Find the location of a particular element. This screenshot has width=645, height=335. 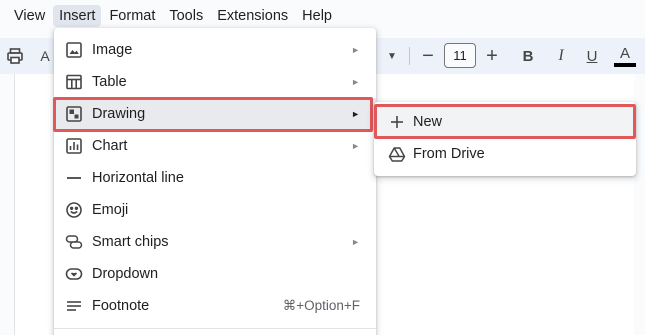

menu-item-table: Table ► is located at coordinates (215, 82).